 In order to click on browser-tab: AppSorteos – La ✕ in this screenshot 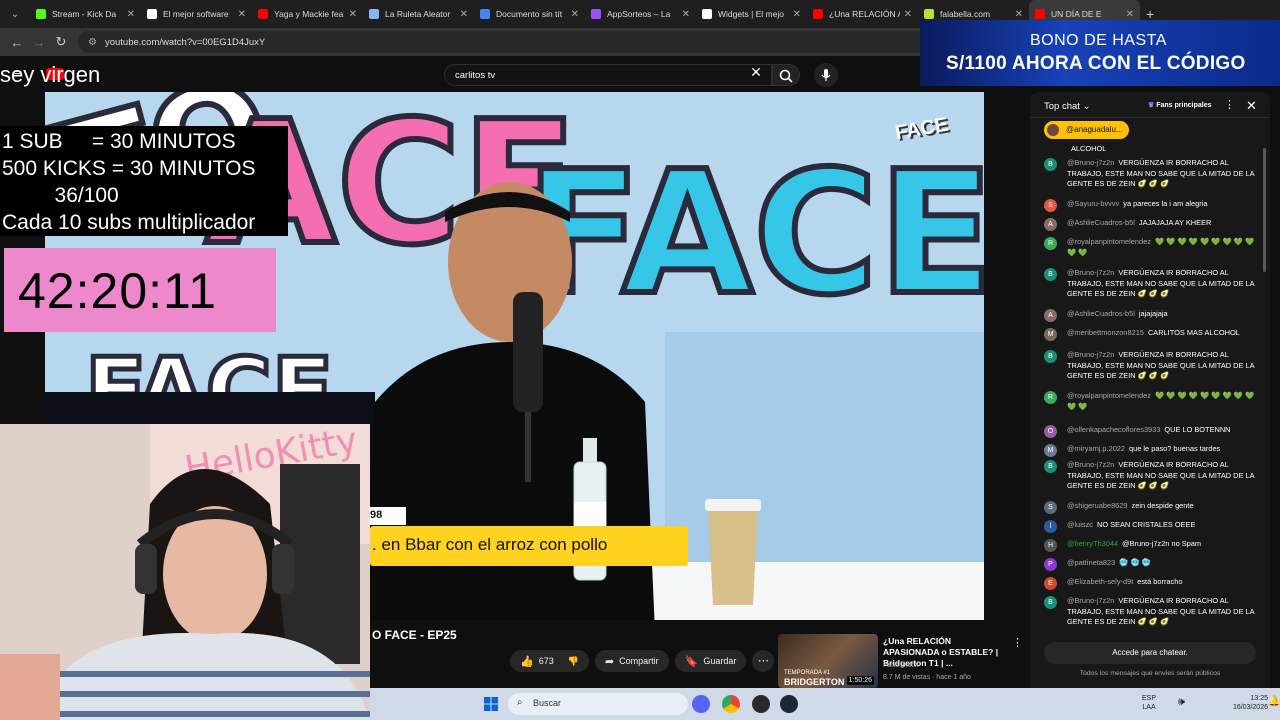, I will do `click(640, 14)`.